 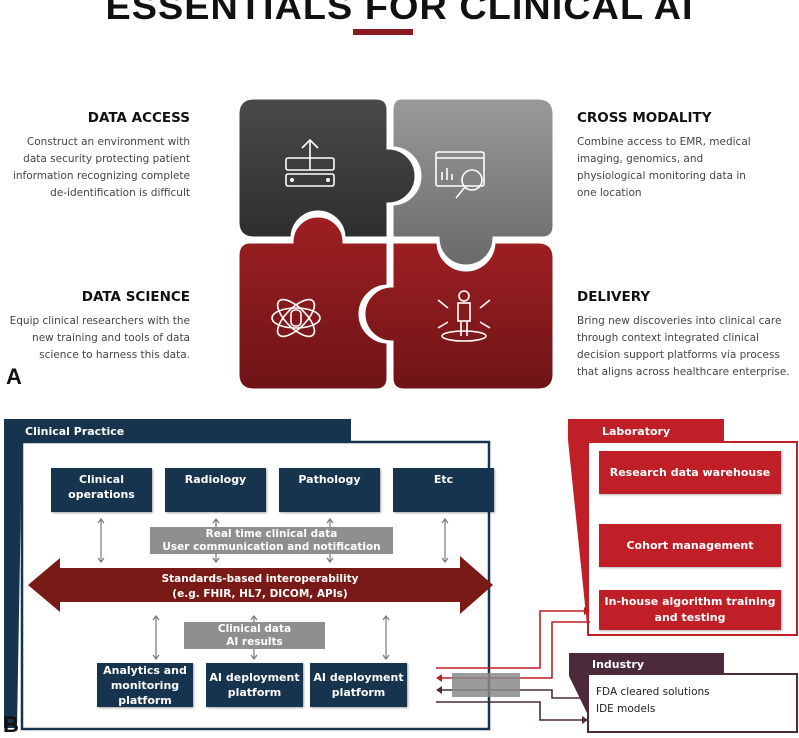 What do you see at coordinates (329, 490) in the screenshot?
I see `dept-pathology: Pathology` at bounding box center [329, 490].